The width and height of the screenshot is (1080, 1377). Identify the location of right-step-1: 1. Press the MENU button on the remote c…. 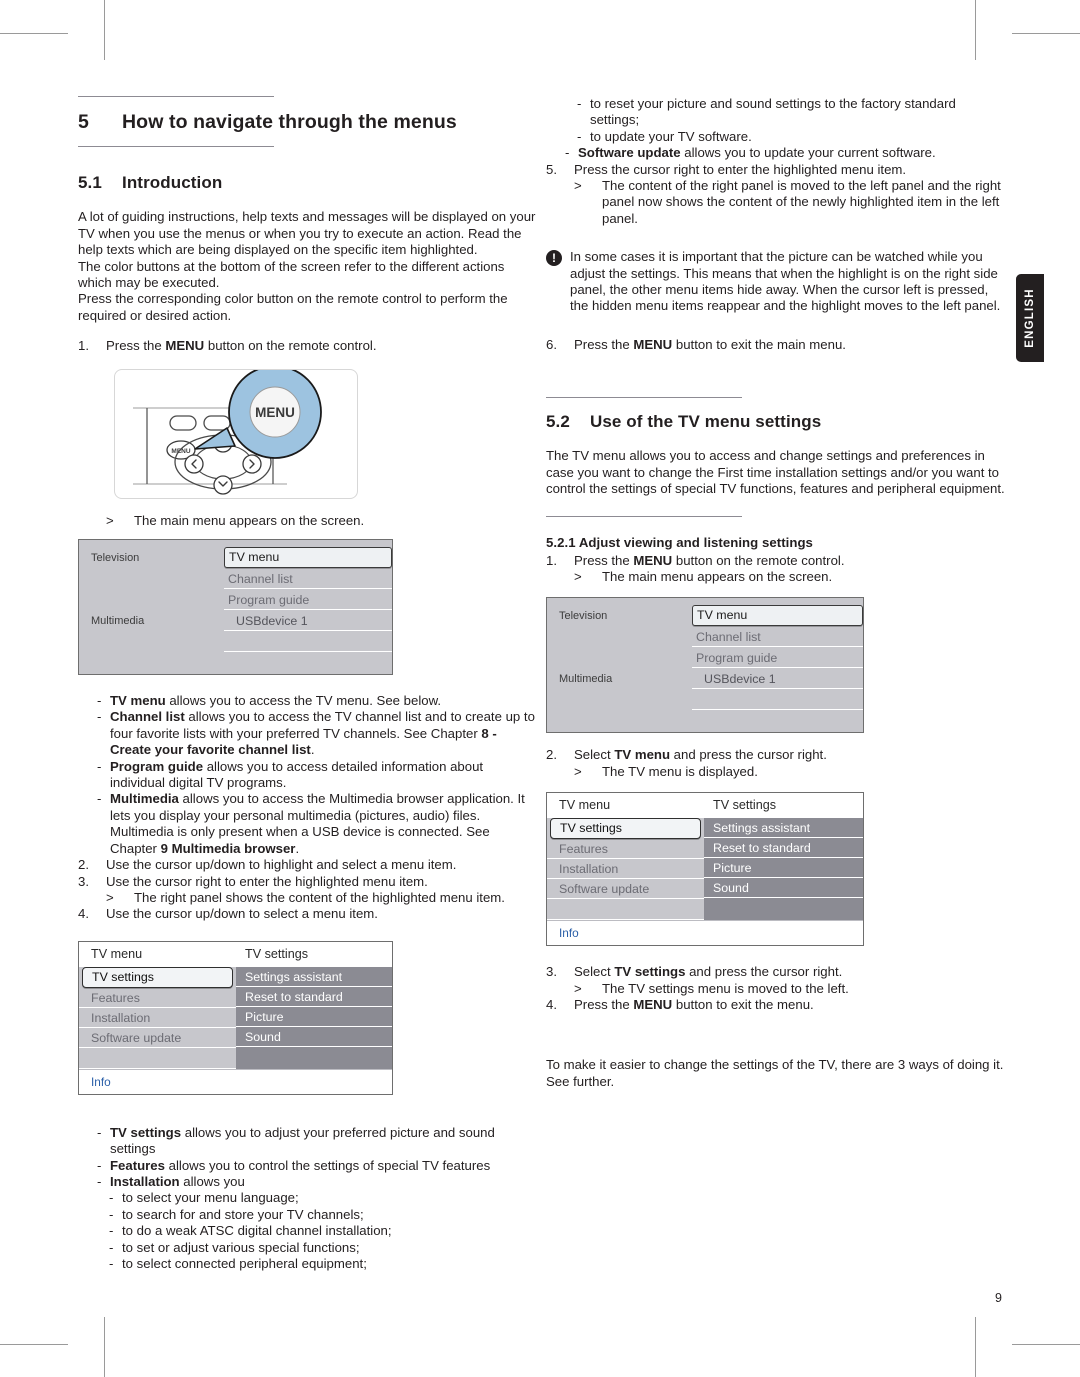
(776, 561).